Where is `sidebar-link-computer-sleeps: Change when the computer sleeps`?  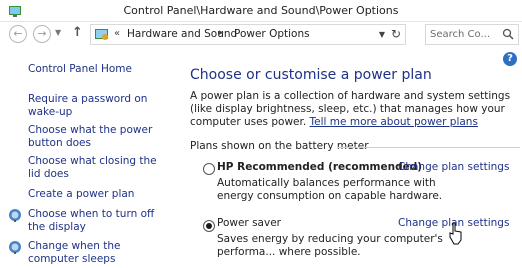
sidebar-link-computer-sleeps: Change when the computer sleeps is located at coordinates (98, 253).